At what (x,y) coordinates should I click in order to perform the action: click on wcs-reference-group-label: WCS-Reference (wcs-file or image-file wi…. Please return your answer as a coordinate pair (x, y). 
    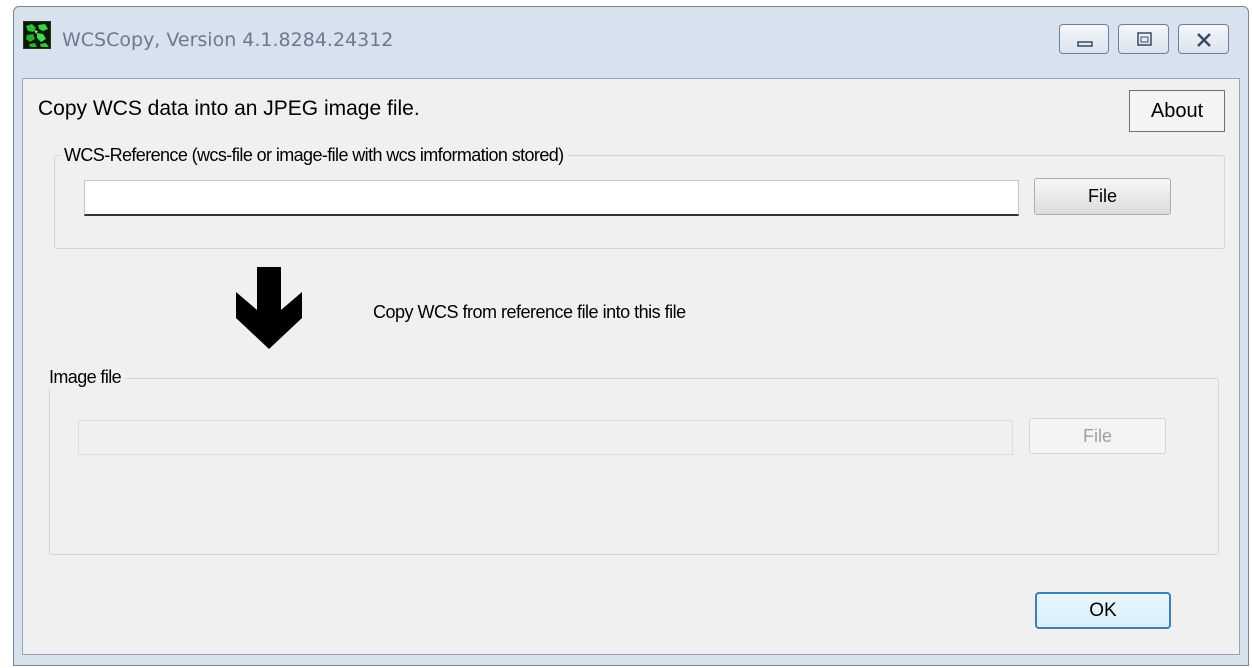
    Looking at the image, I should click on (314, 155).